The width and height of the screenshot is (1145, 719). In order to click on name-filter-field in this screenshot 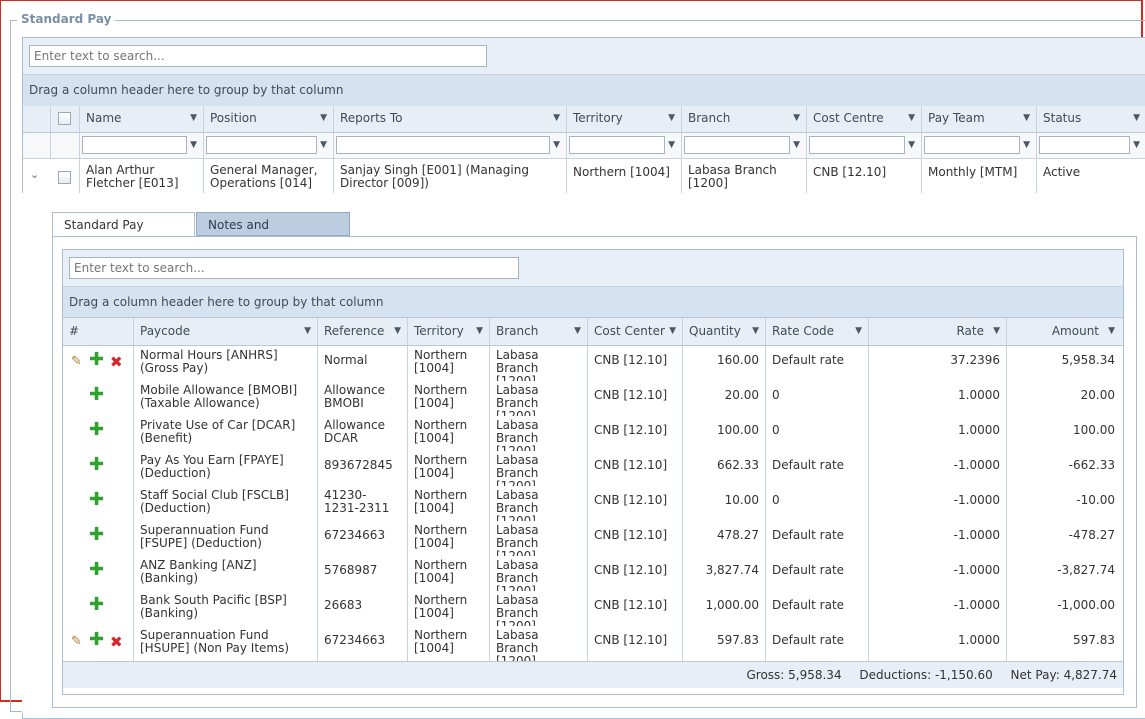, I will do `click(134, 145)`.